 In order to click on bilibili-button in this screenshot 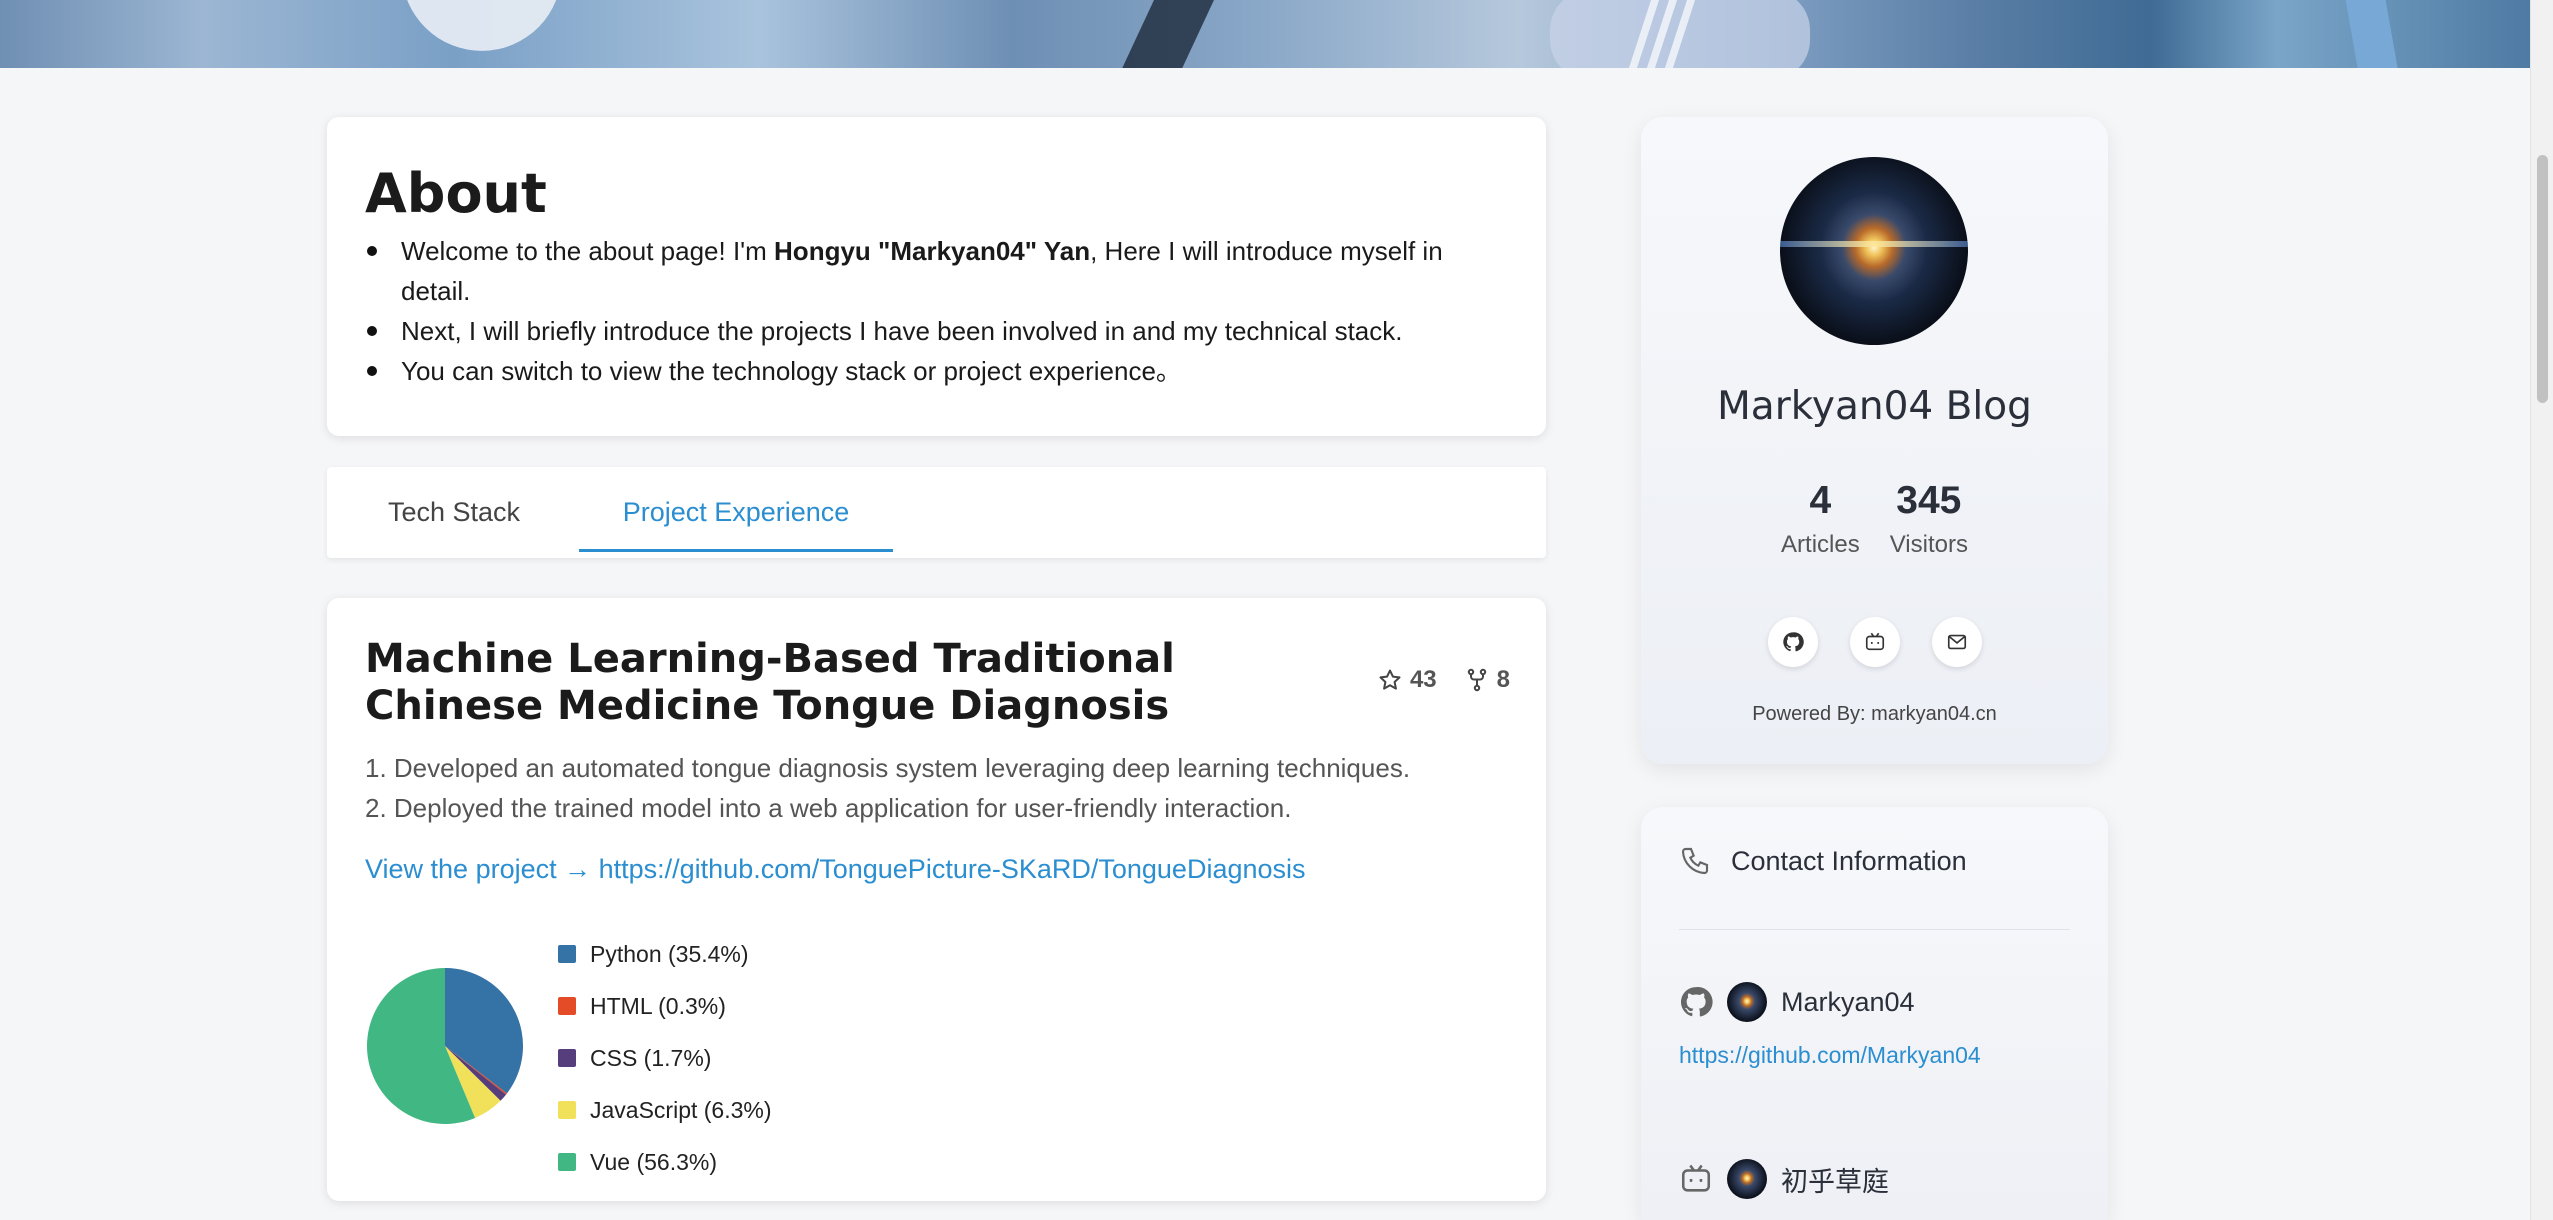, I will do `click(1874, 642)`.